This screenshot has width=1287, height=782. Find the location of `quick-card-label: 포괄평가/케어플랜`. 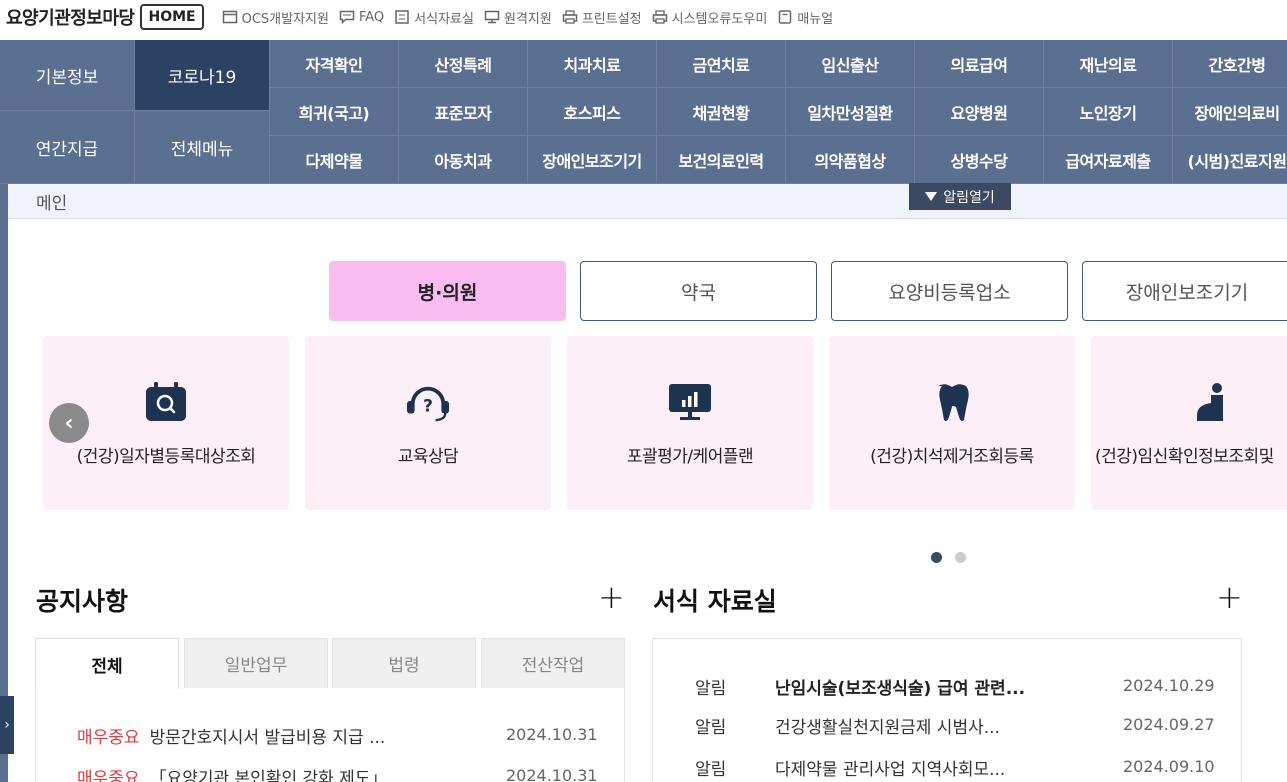

quick-card-label: 포괄평가/케어플랜 is located at coordinates (690, 457).